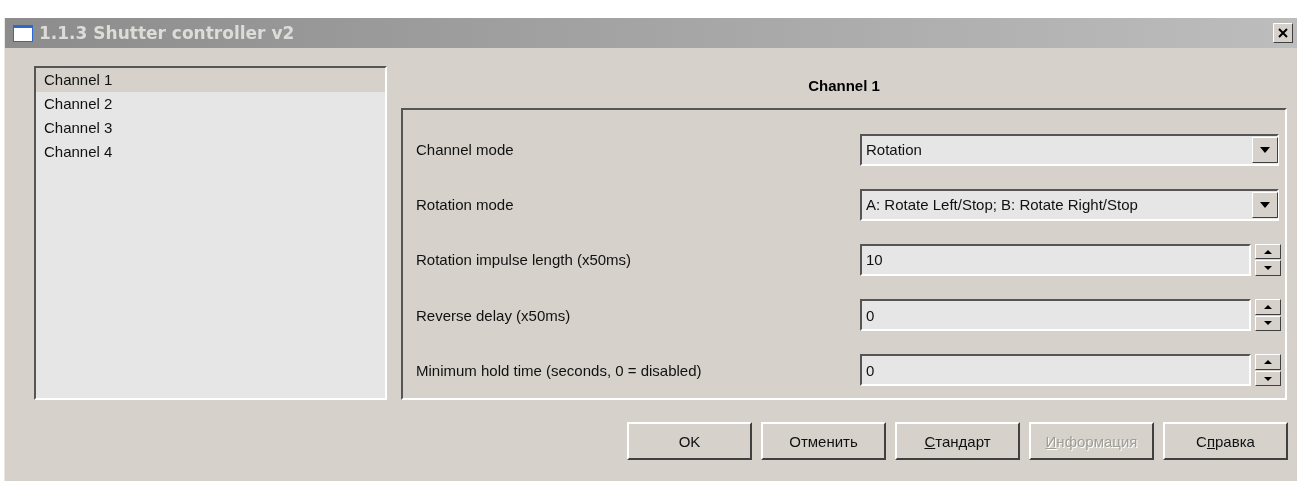 The width and height of the screenshot is (1299, 481). Describe the element at coordinates (210, 152) in the screenshot. I see `channel-item: Channel 4` at that location.